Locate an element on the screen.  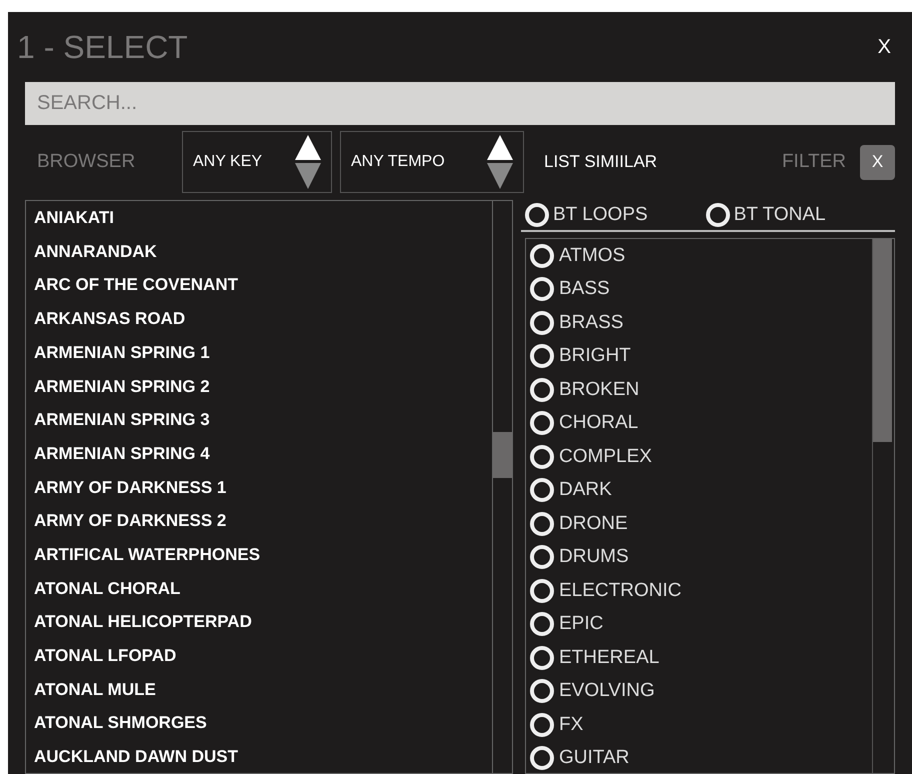
browser-label: BROWSER is located at coordinates (86, 162).